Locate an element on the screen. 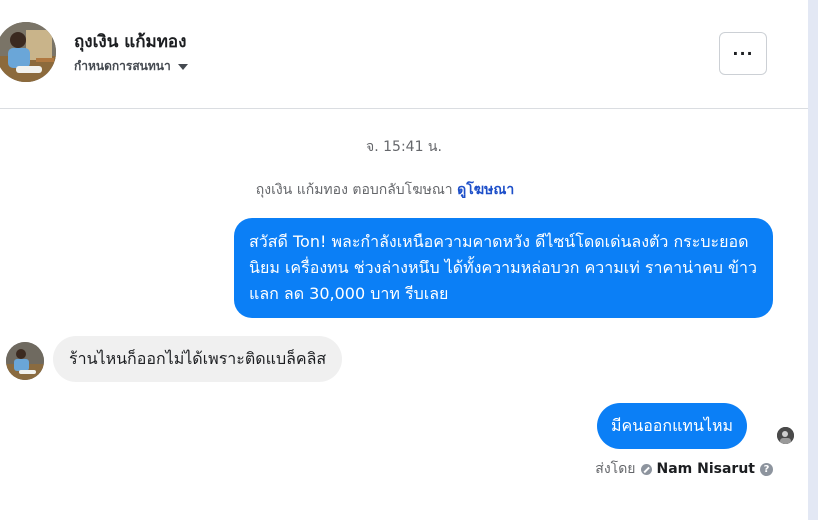  outgoing-message-bubble: มีคนออกแทนไหม is located at coordinates (672, 426).